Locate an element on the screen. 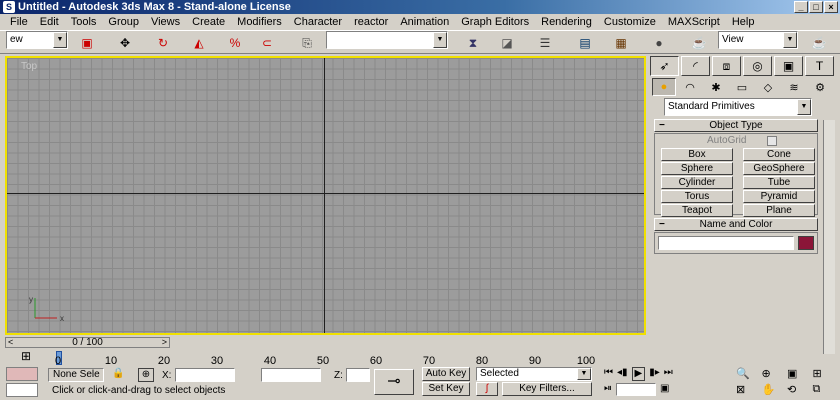 The height and width of the screenshot is (400, 840). lock-icon: 🔒 is located at coordinates (118, 373).